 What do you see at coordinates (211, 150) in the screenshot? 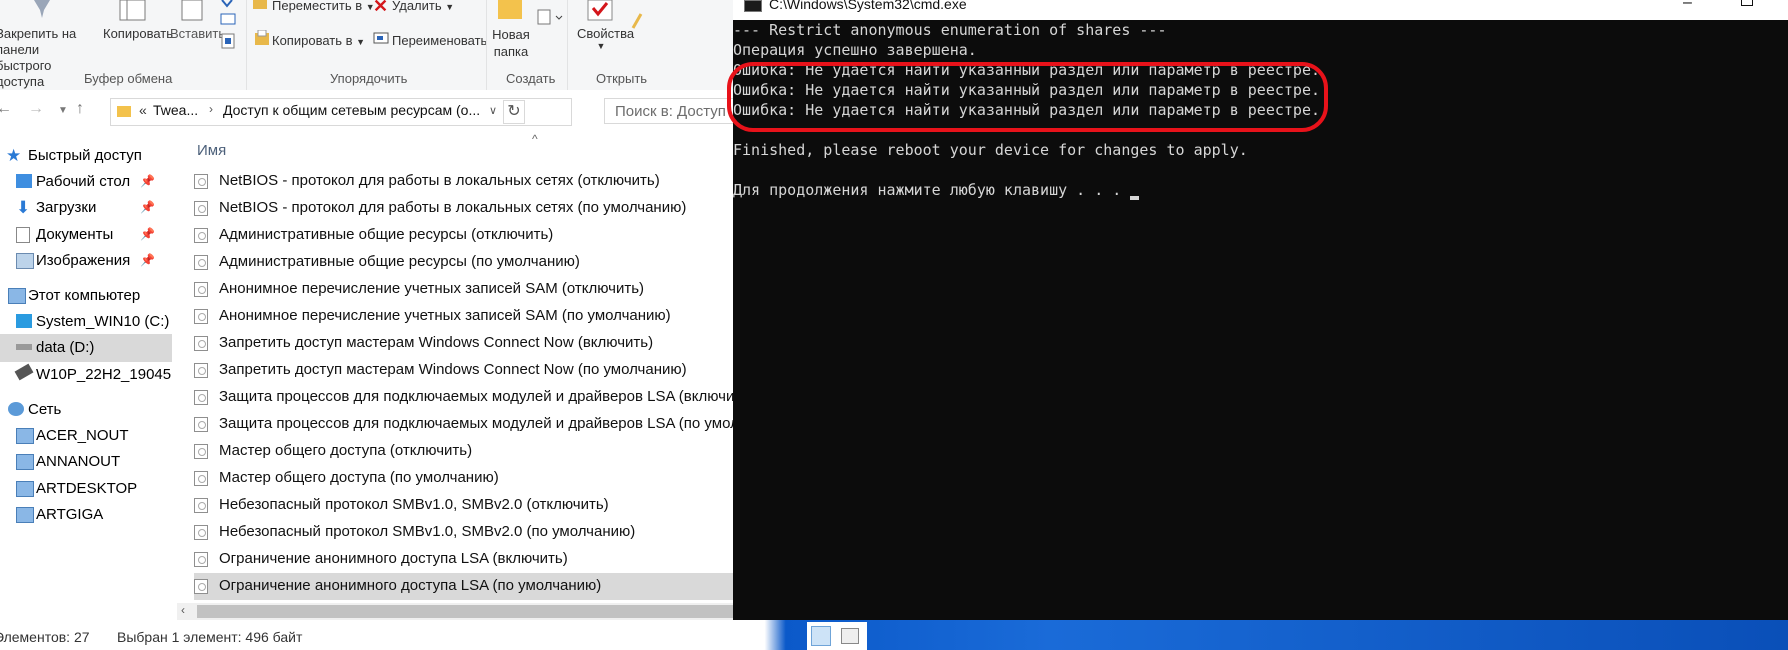
I see `column-header-name: Имя` at bounding box center [211, 150].